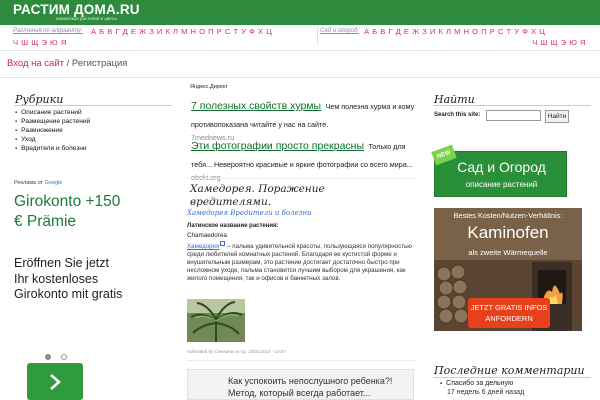 This screenshot has height=400, width=600. Describe the element at coordinates (52, 139) in the screenshot. I see `rubrika-item: Уход` at that location.